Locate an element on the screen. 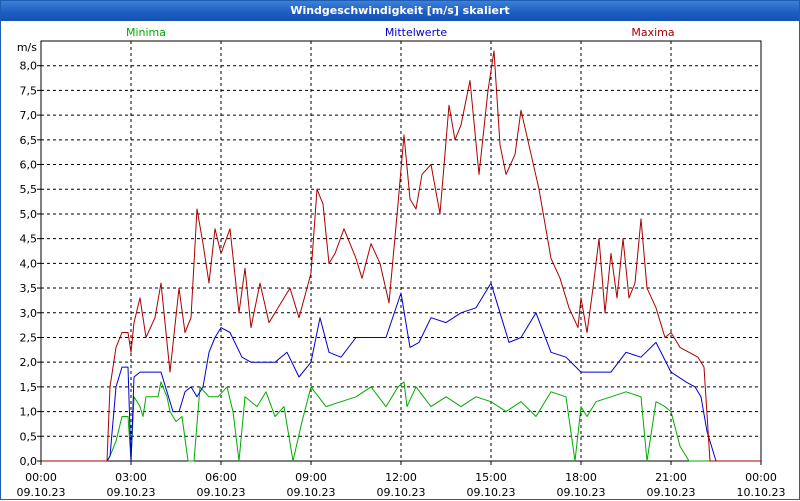 This screenshot has height=501, width=800. y-tick-label: 5,0 is located at coordinates (29, 214).